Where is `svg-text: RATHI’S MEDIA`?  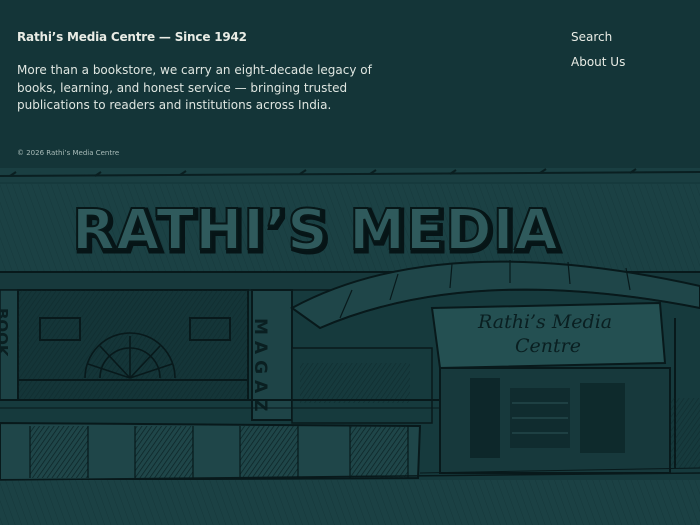 svg-text: RATHI’S MEDIA is located at coordinates (315, 230).